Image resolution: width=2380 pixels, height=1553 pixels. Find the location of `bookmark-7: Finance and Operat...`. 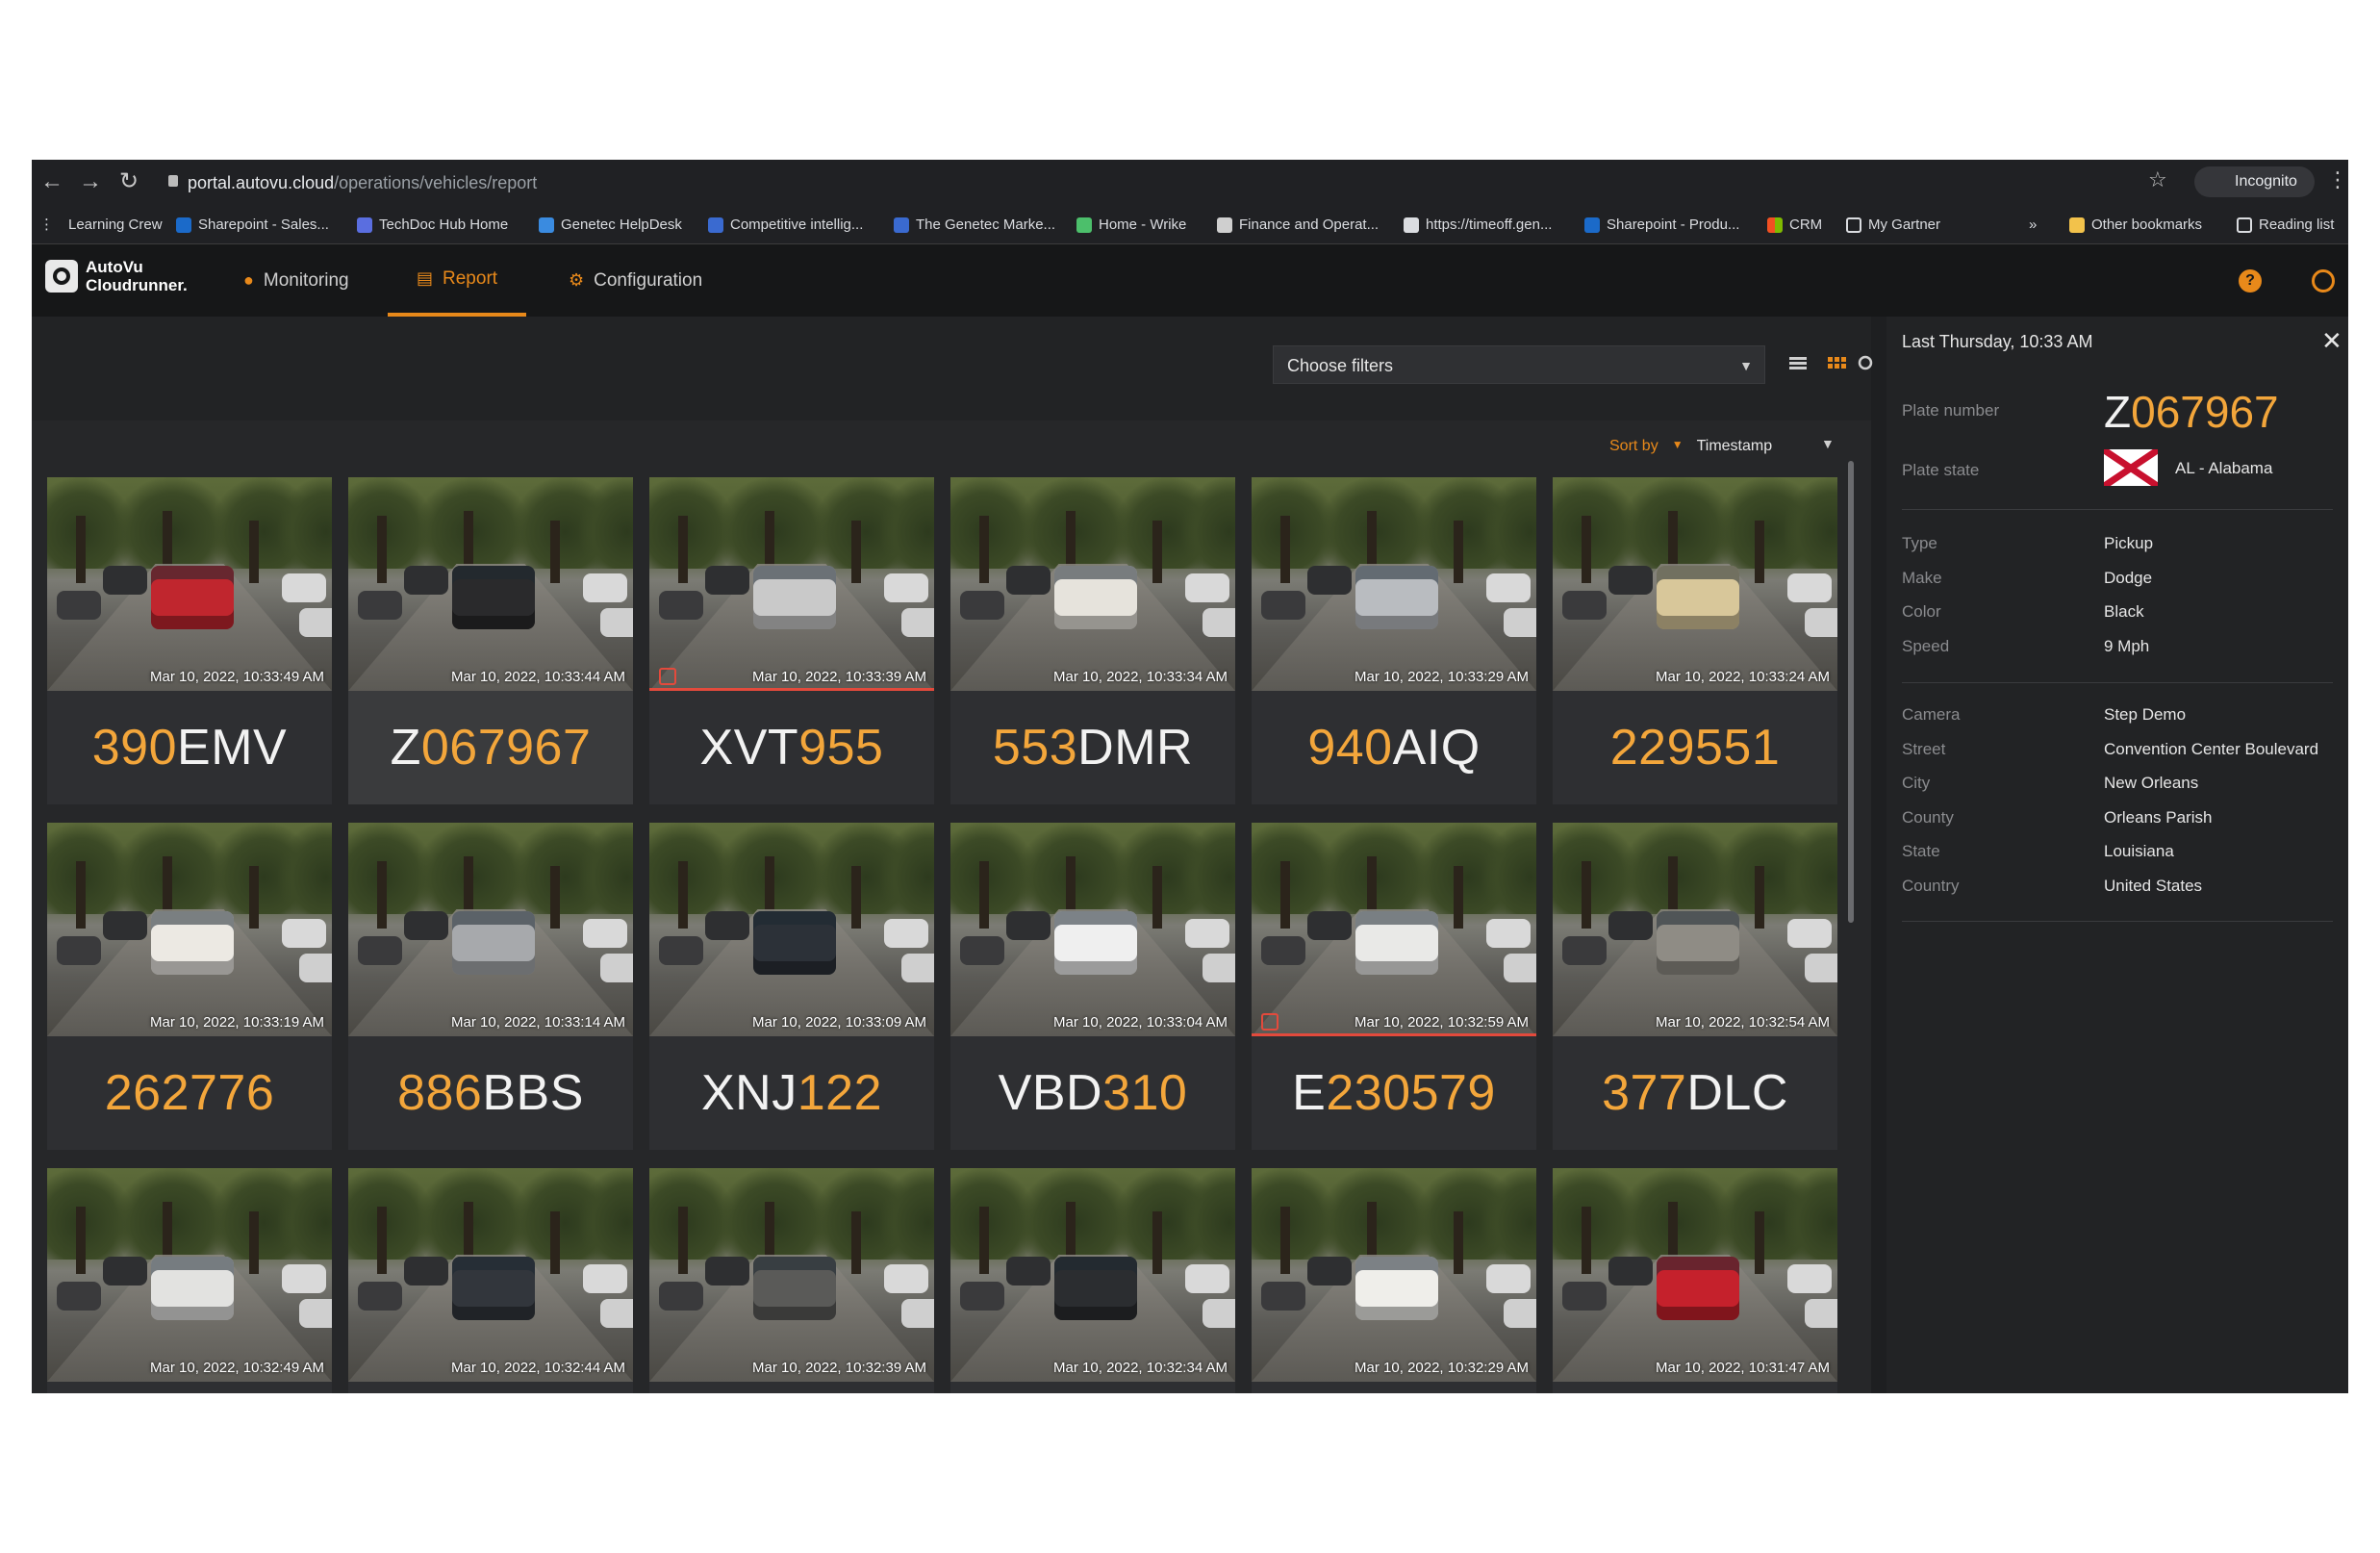

bookmark-7: Finance and Operat... is located at coordinates (1298, 225).